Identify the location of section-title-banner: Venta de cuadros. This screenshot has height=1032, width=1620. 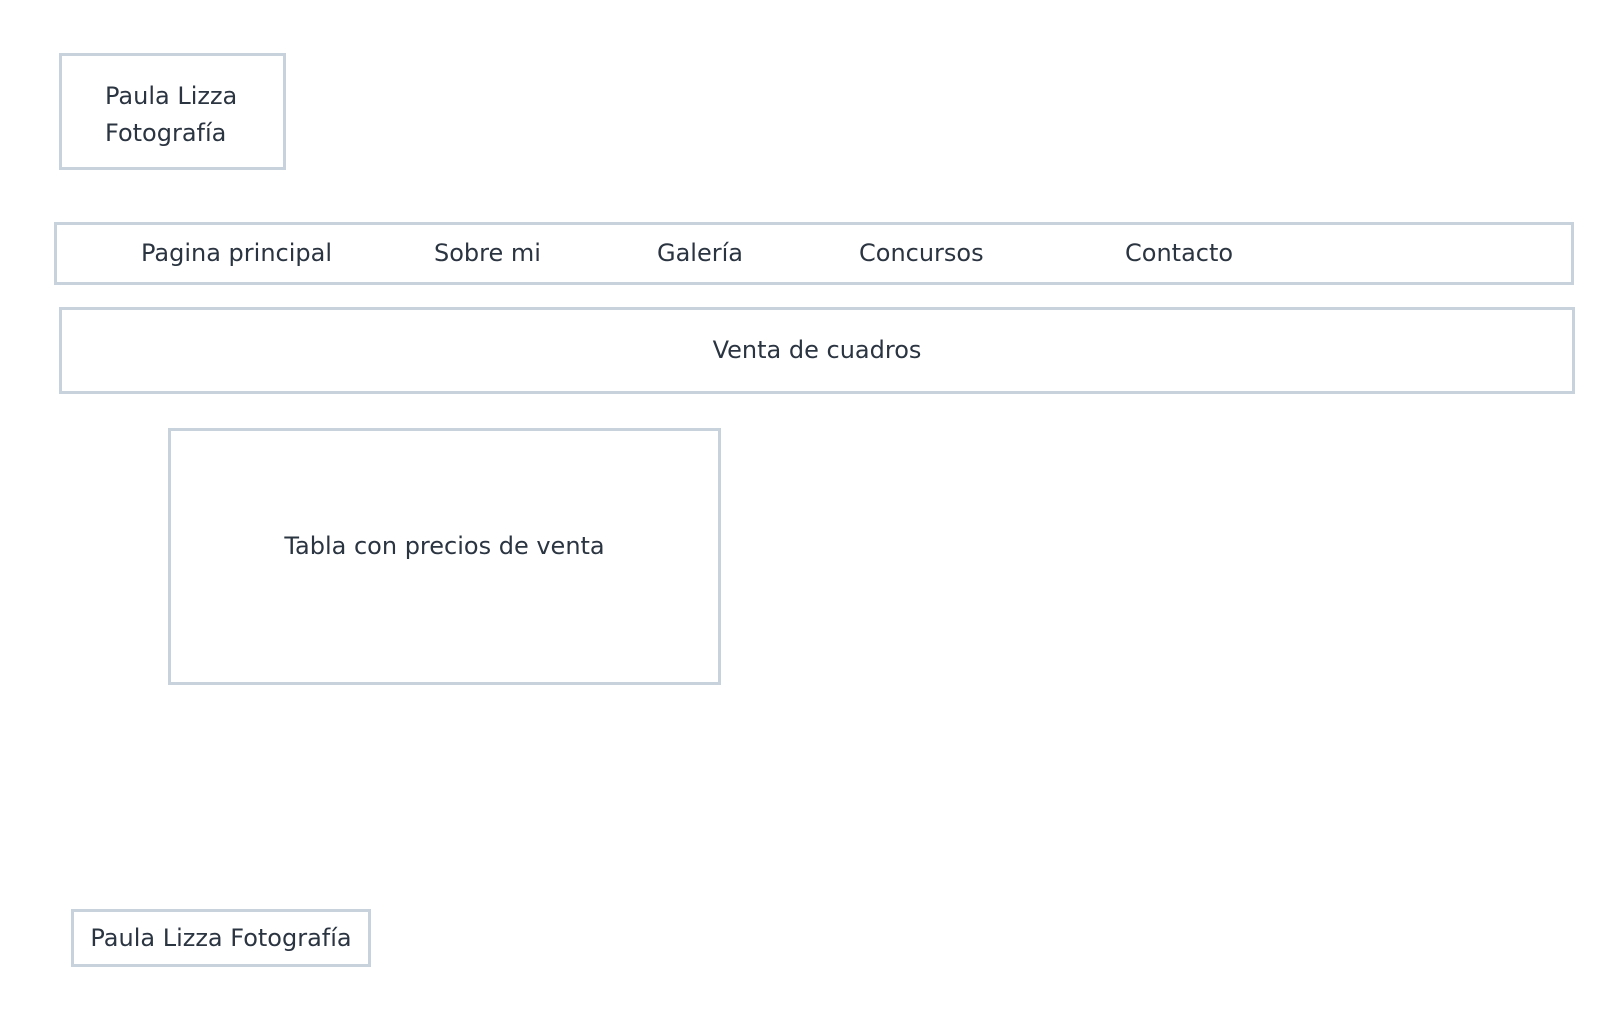
(817, 350).